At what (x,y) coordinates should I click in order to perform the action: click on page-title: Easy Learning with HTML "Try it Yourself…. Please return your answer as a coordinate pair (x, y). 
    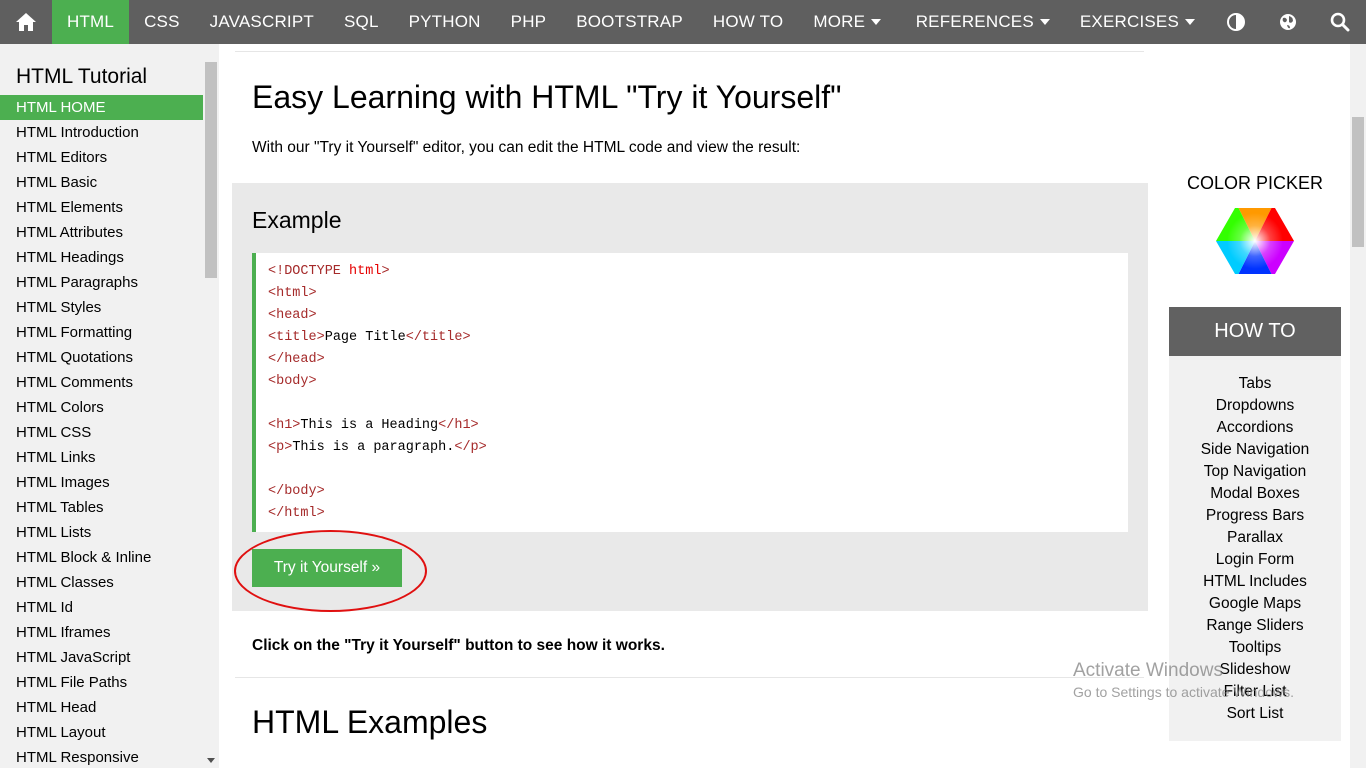
    Looking at the image, I should click on (547, 97).